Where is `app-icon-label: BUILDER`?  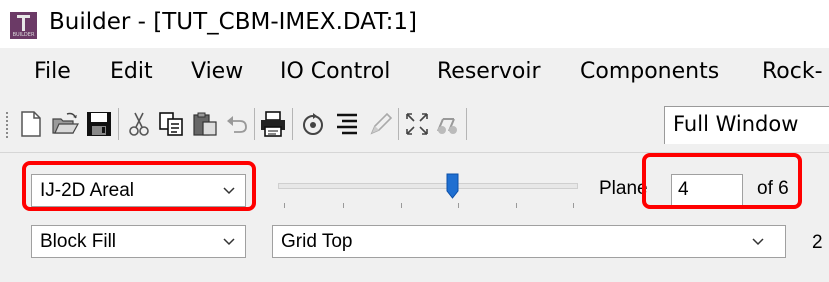 app-icon-label: BUILDER is located at coordinates (23, 35).